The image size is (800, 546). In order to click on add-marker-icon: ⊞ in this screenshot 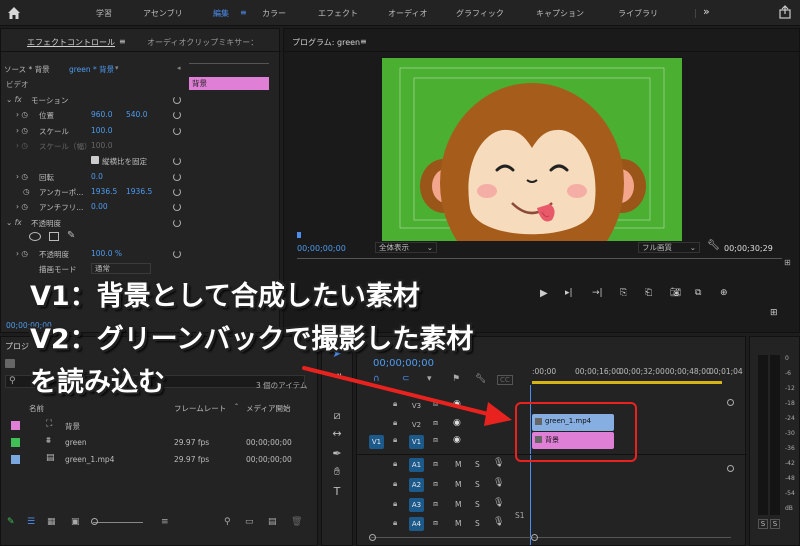, I will do `click(789, 263)`.